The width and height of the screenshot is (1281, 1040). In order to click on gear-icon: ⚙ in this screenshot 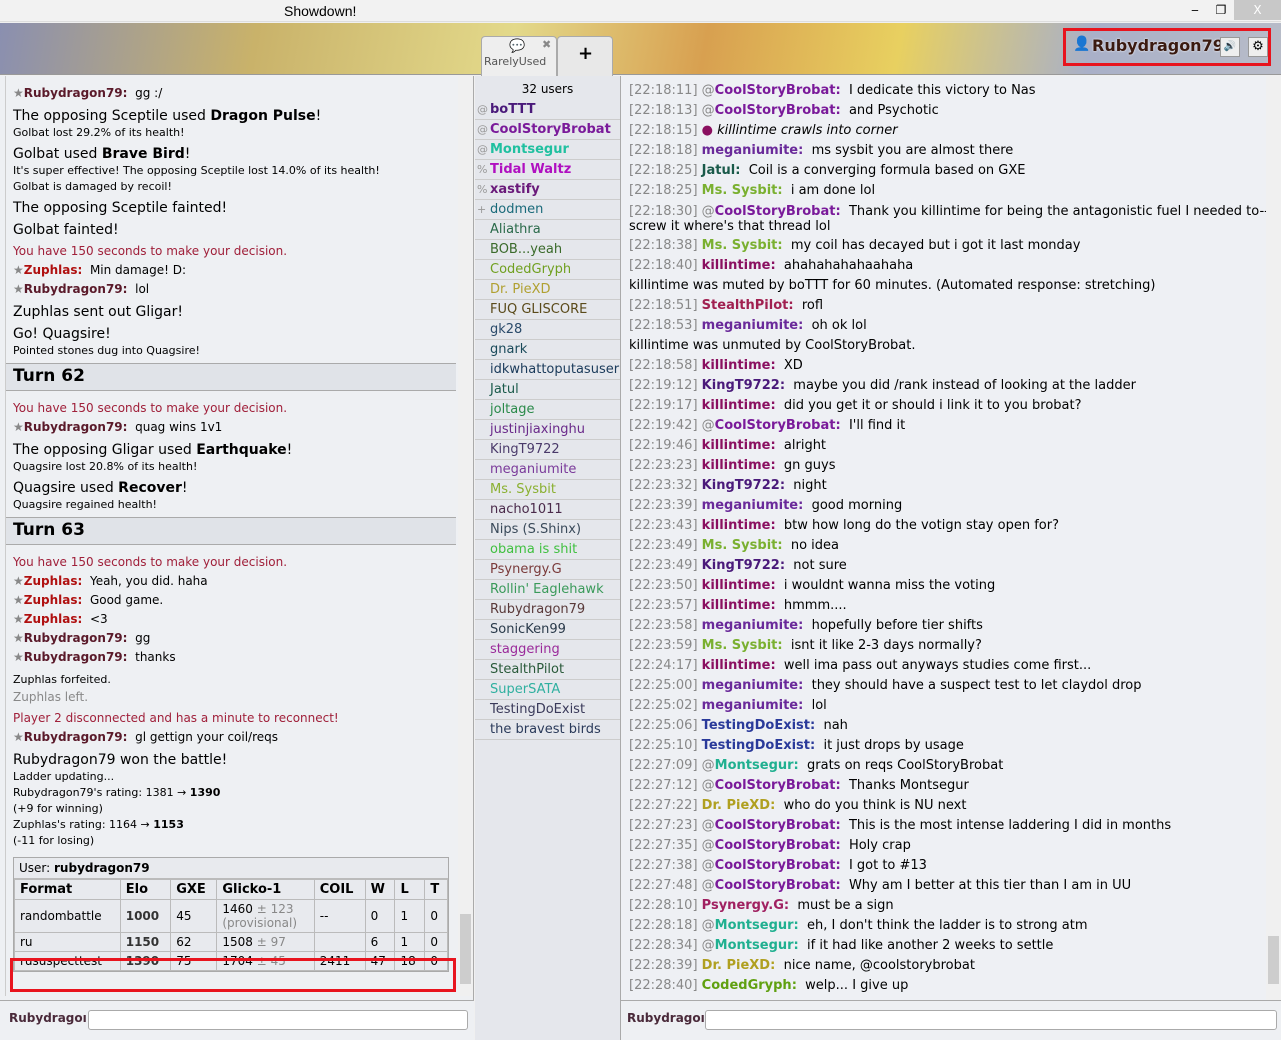, I will do `click(1258, 47)`.